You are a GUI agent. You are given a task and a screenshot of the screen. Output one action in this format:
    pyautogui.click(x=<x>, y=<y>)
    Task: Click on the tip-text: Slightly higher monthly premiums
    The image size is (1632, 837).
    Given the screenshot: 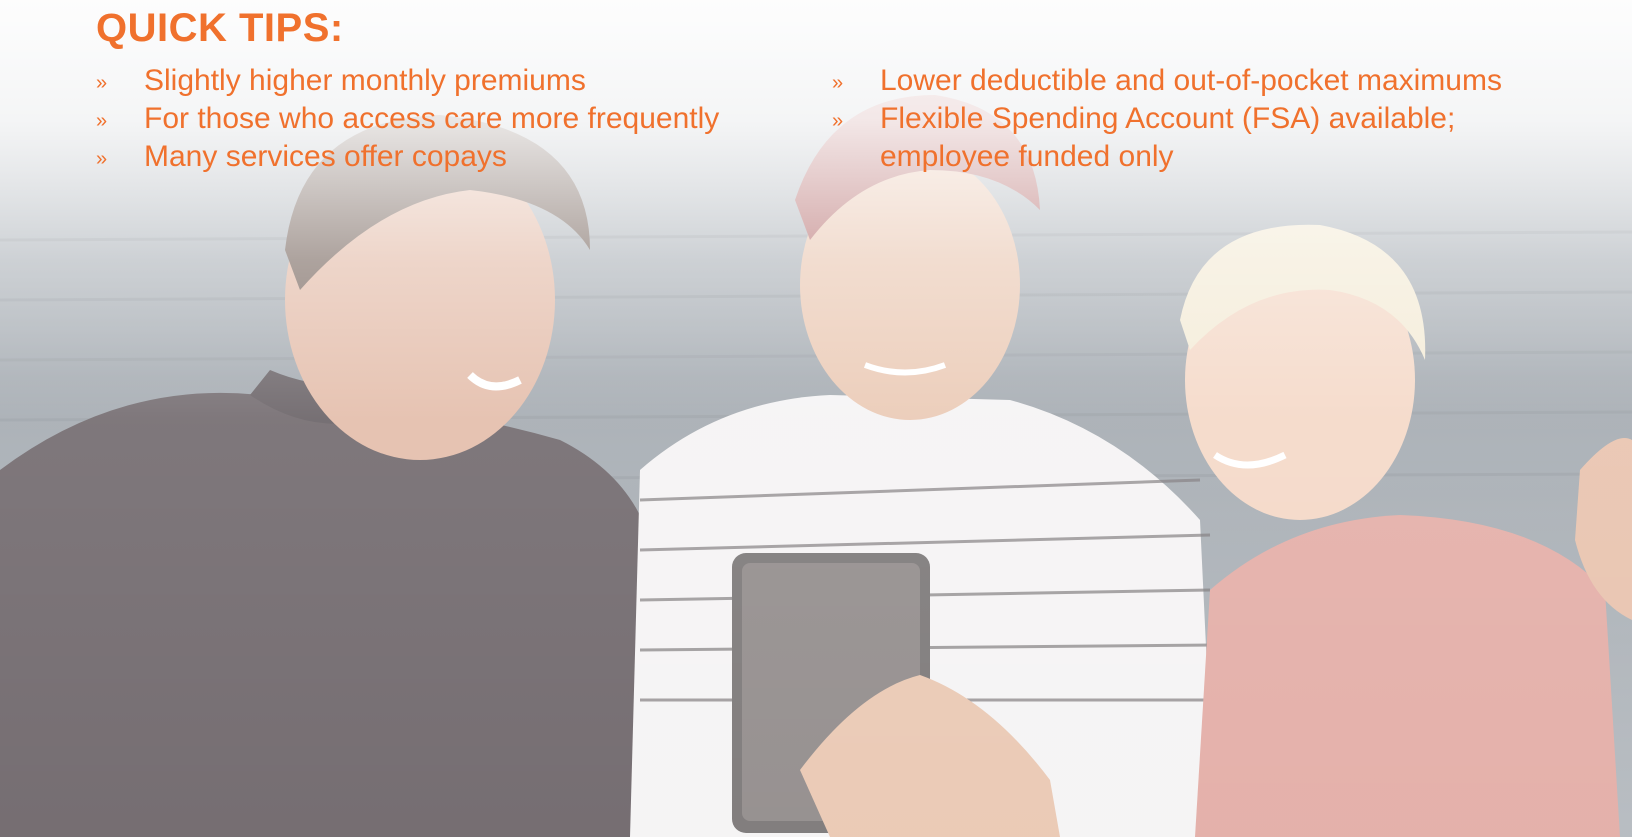 What is the action you would take?
    pyautogui.click(x=365, y=80)
    